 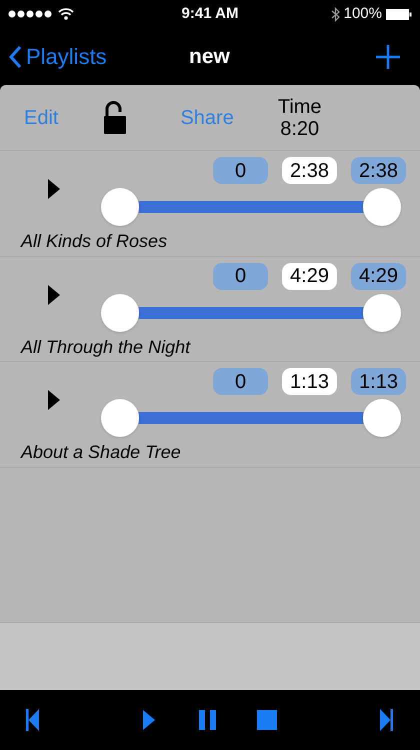 I want to click on edit-button: Edit, so click(x=41, y=117).